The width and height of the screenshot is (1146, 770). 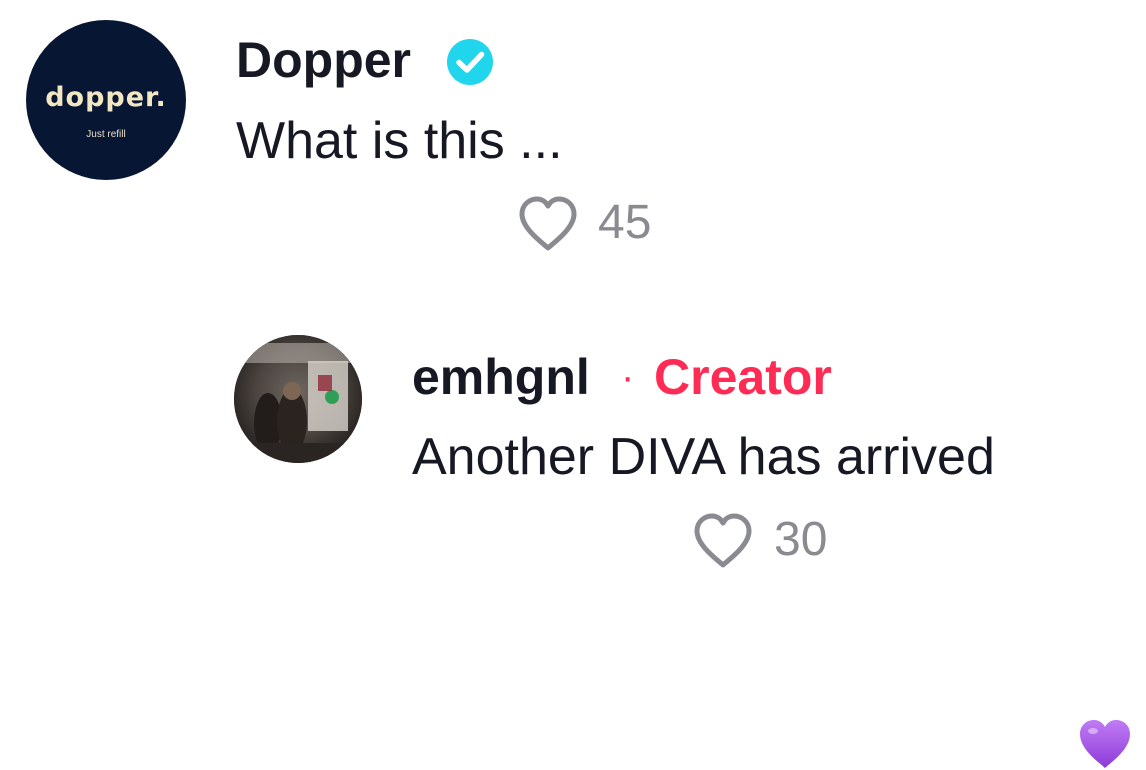 I want to click on avatar-logo-text: dopper., so click(x=106, y=97).